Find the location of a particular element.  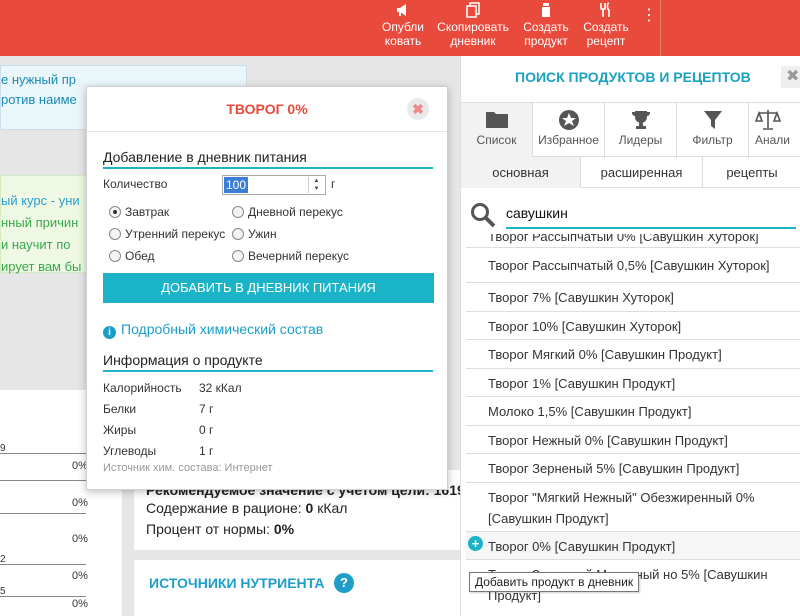

publish-label-1: Опубли is located at coordinates (402, 27).